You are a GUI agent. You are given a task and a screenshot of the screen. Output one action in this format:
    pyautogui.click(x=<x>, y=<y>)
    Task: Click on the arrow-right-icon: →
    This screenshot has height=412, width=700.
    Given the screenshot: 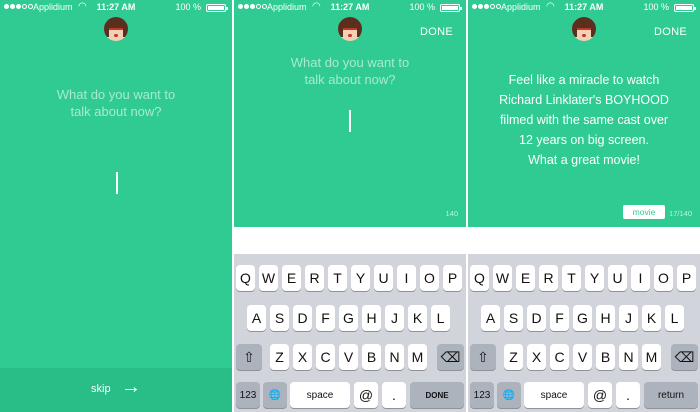 What is the action you would take?
    pyautogui.click(x=131, y=387)
    